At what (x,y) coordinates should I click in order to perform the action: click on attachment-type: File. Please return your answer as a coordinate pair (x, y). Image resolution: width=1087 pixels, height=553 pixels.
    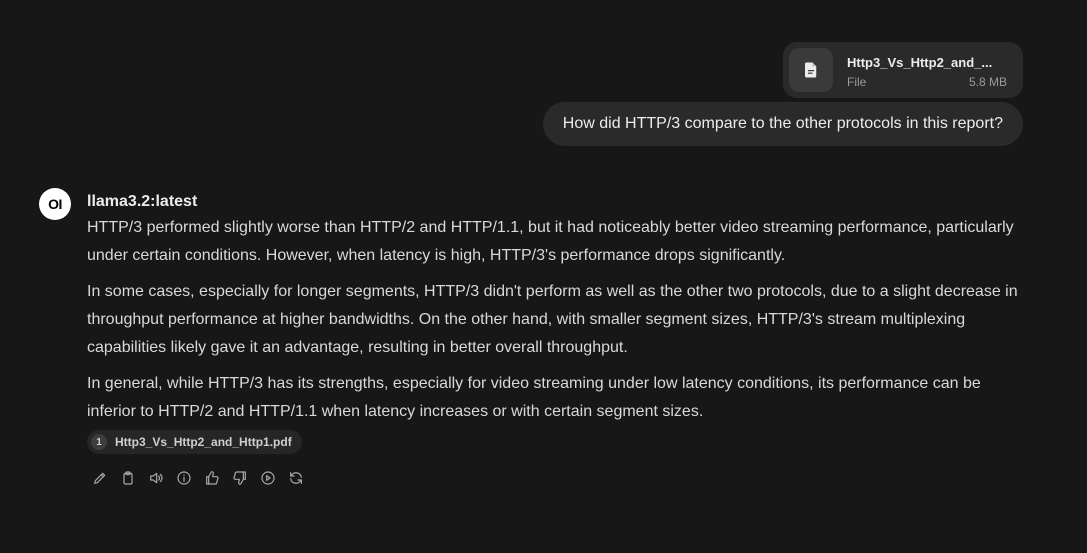
    Looking at the image, I should click on (857, 82).